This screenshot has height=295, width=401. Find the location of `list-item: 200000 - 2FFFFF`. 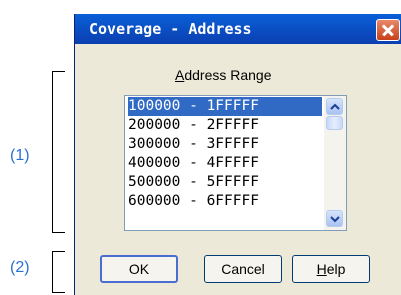

list-item: 200000 - 2FFFFF is located at coordinates (225, 125).